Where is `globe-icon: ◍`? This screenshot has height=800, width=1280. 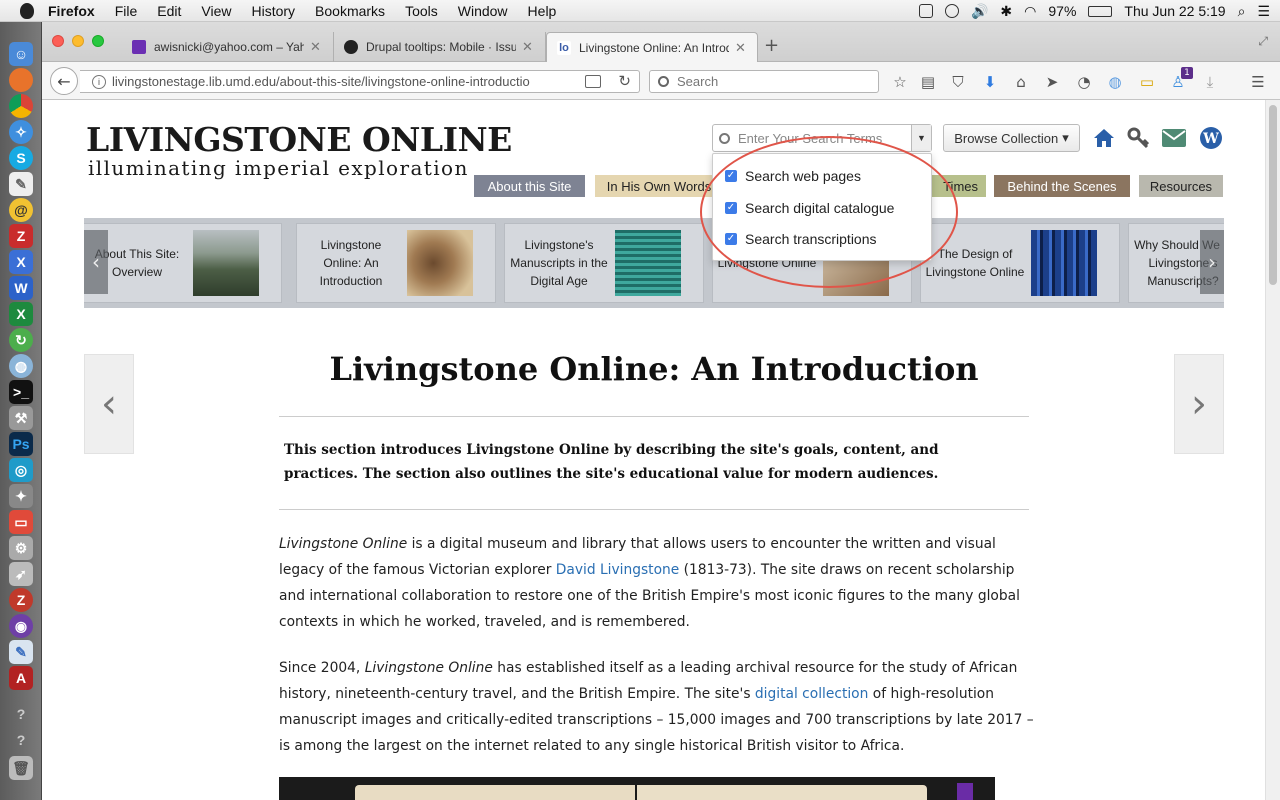 globe-icon: ◍ is located at coordinates (21, 366).